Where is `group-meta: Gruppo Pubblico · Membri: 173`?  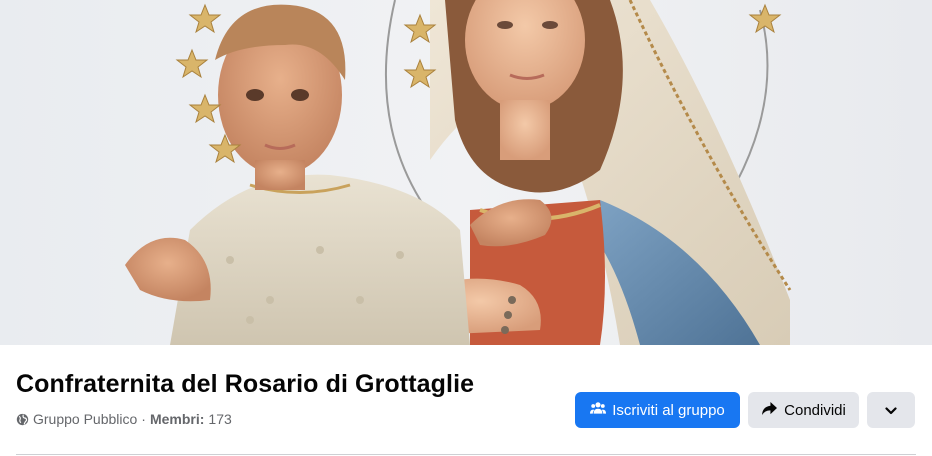 group-meta: Gruppo Pubblico · Membri: 173 is located at coordinates (124, 419).